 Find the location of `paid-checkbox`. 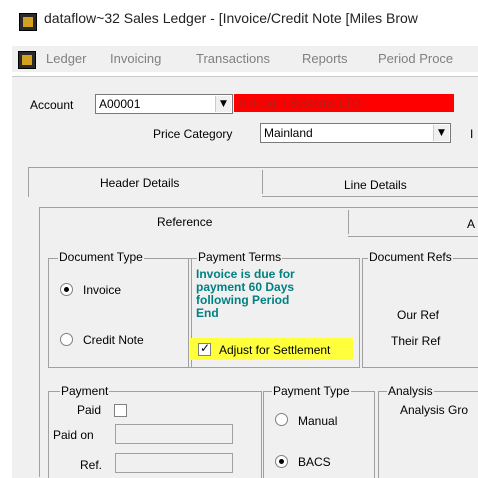

paid-checkbox is located at coordinates (120, 410).